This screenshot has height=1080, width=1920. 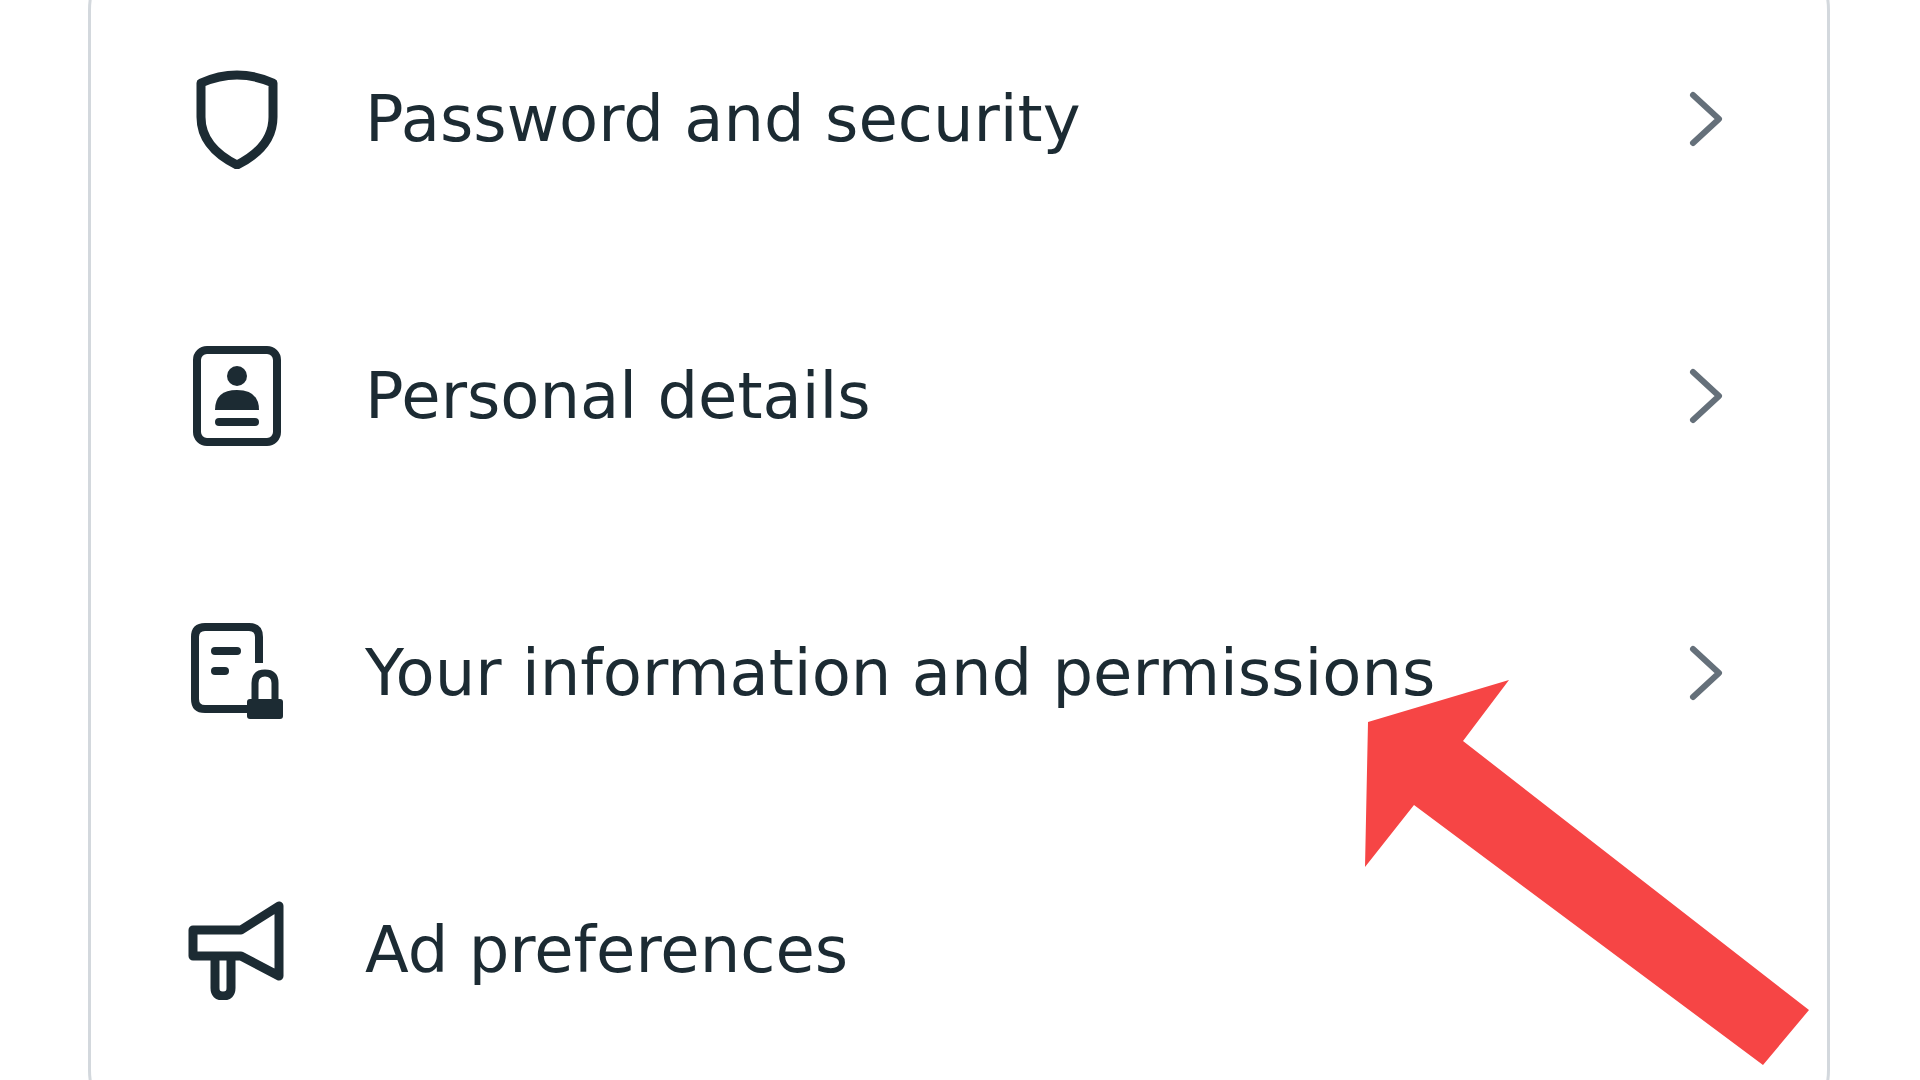 What do you see at coordinates (607, 949) in the screenshot?
I see `menu-item-label: Ad preferences` at bounding box center [607, 949].